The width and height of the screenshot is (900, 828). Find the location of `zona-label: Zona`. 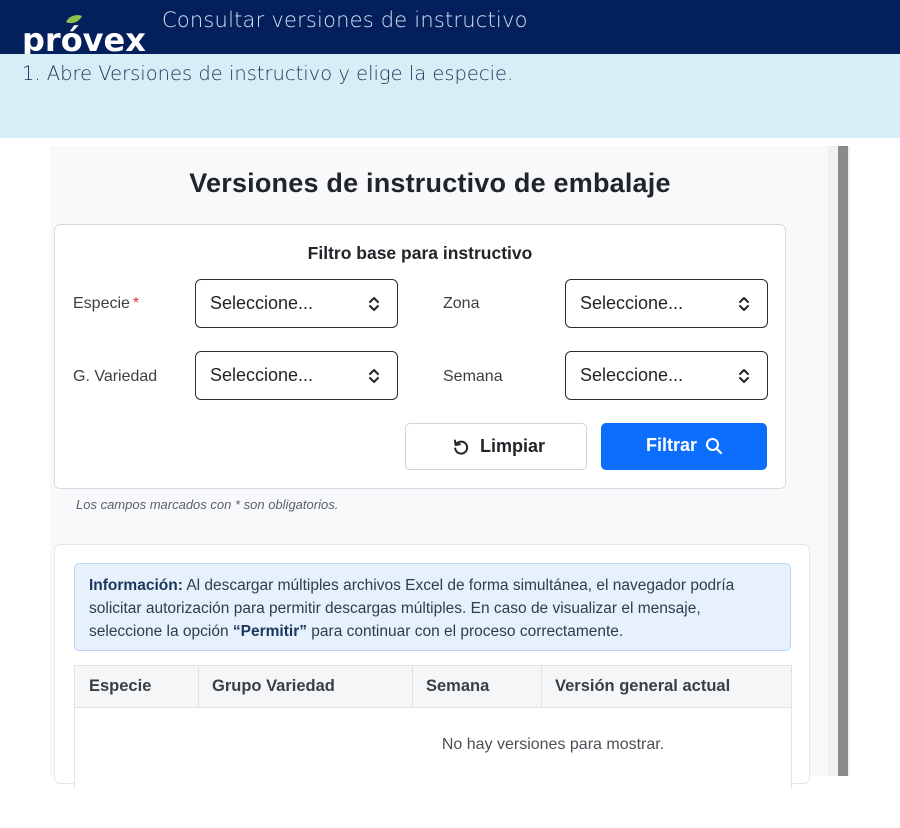

zona-label: Zona is located at coordinates (461, 303).